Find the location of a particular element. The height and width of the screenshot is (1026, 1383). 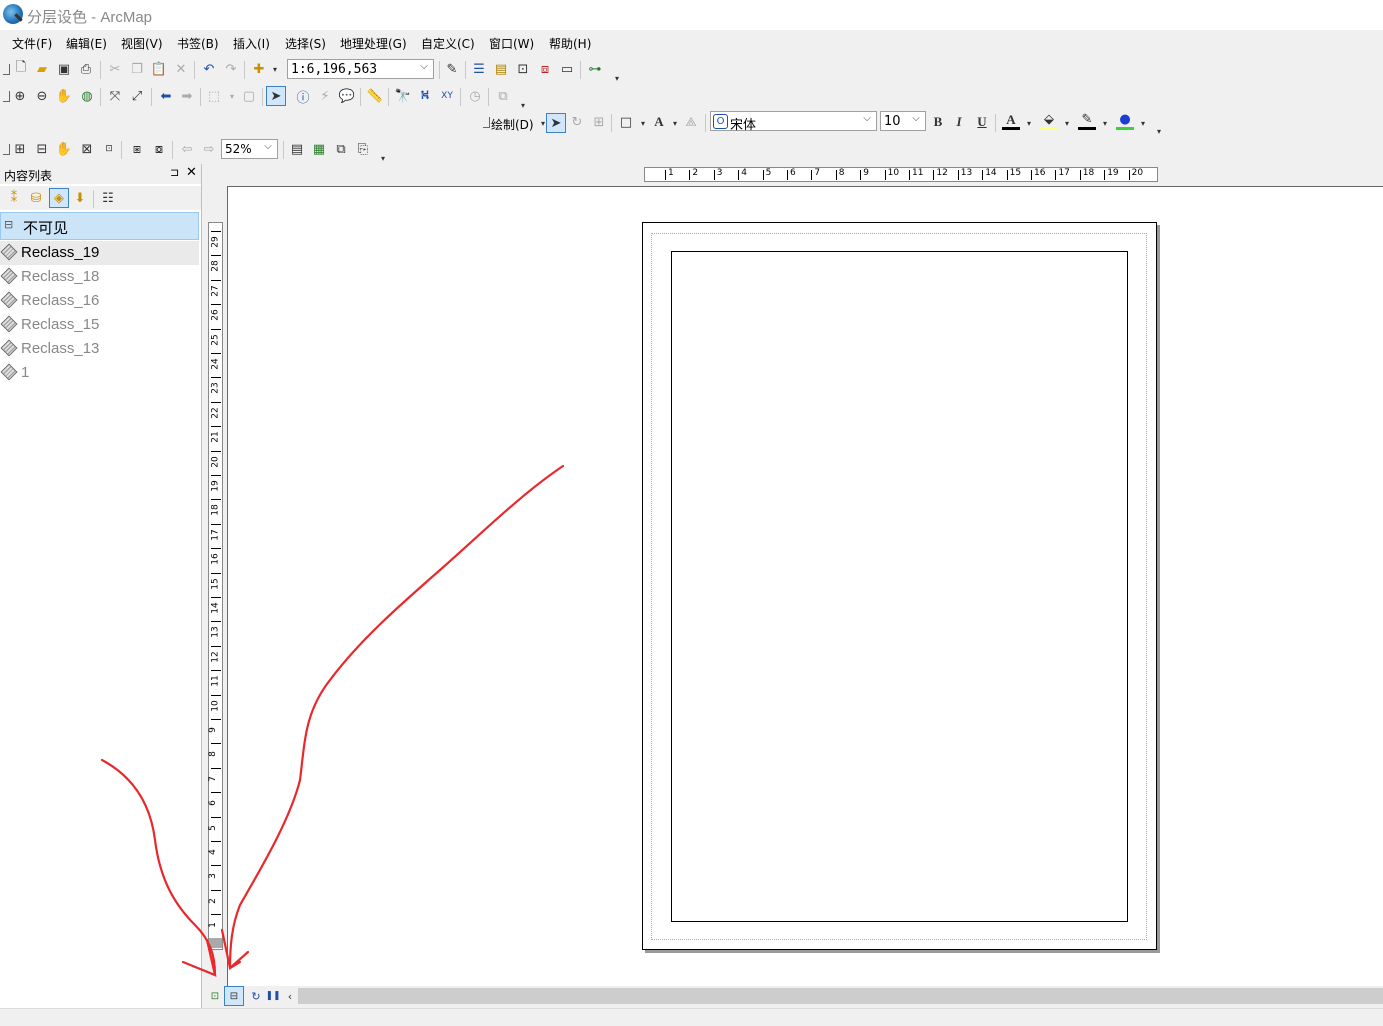

list-by-selection-icon: ⬇ is located at coordinates (80, 198).